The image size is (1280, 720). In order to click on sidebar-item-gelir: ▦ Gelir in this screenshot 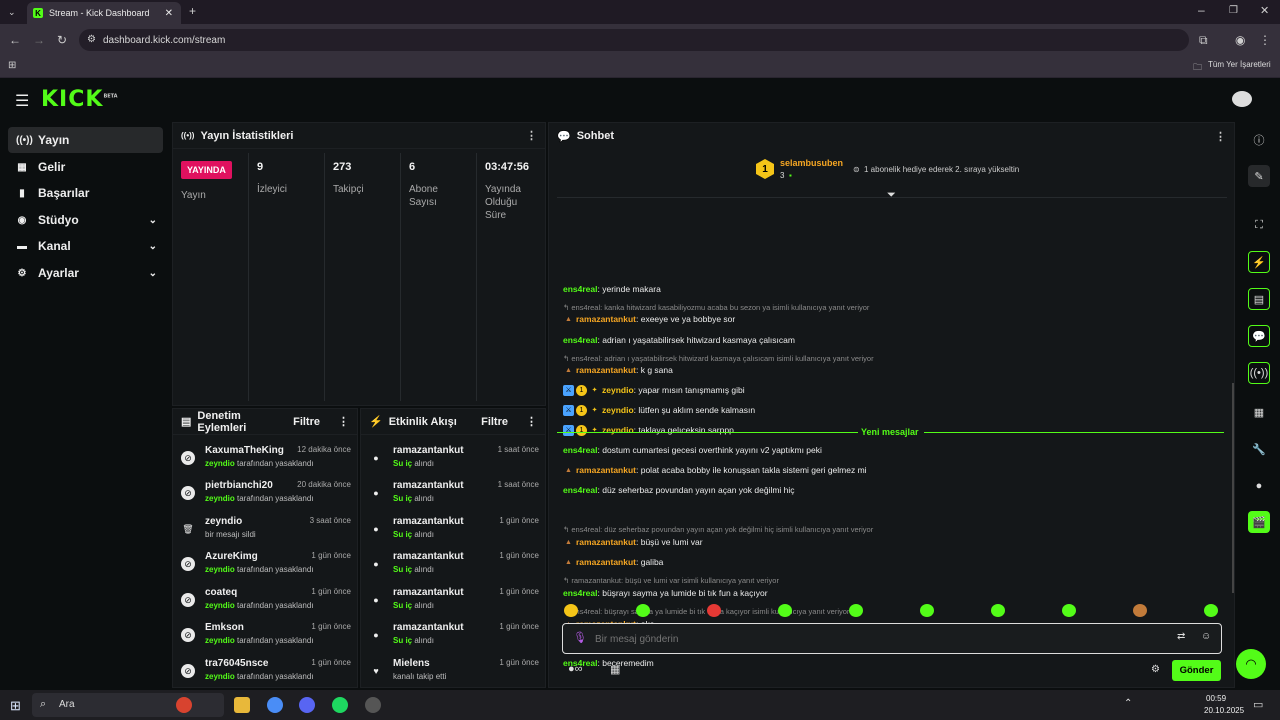, I will do `click(85, 167)`.